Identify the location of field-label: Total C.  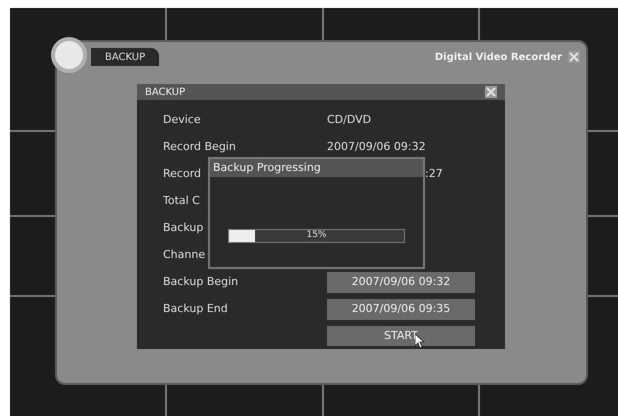
(181, 201).